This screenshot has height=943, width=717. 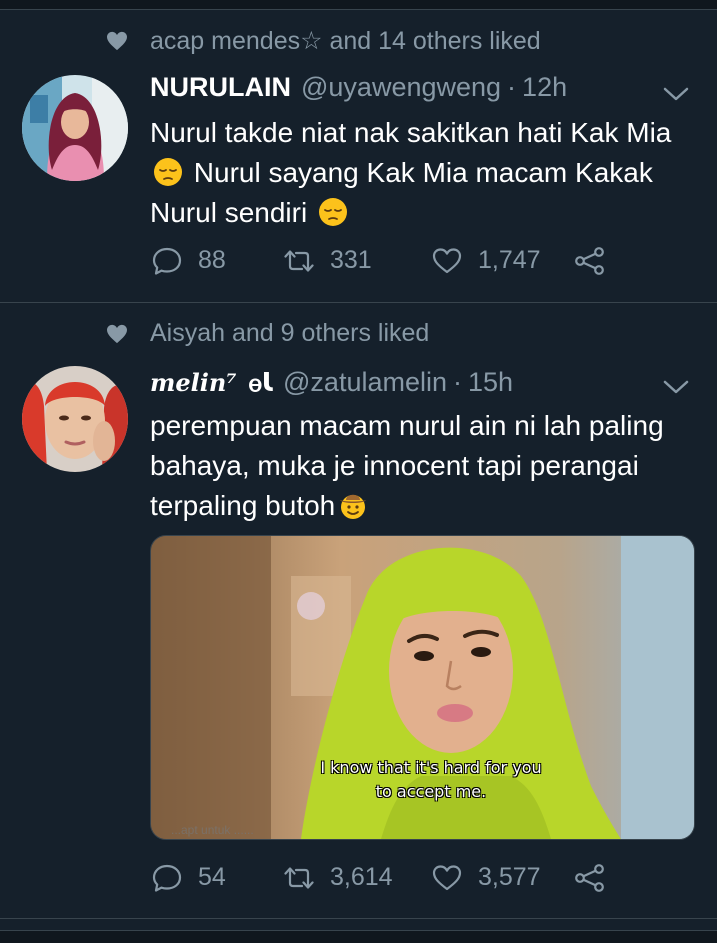 What do you see at coordinates (220, 87) in the screenshot?
I see `display-name: NURULAIN` at bounding box center [220, 87].